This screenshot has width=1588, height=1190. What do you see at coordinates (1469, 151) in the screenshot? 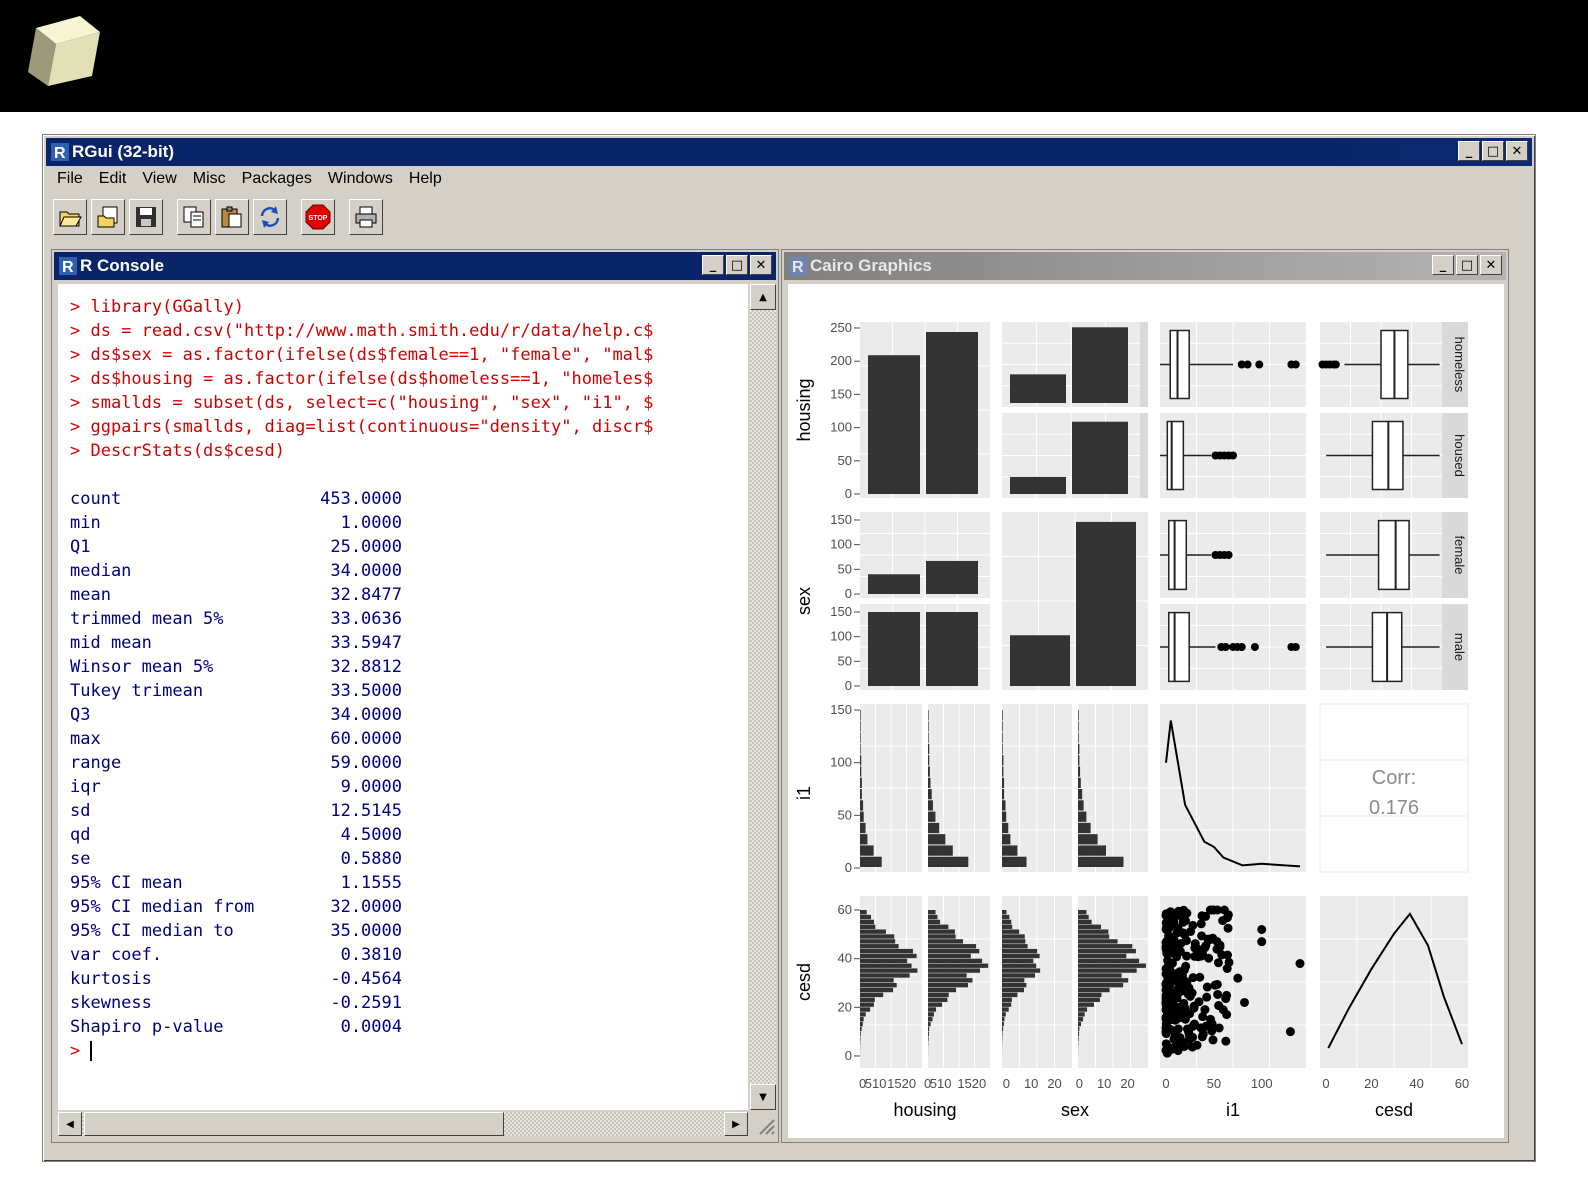
I see `minimize-button: _` at bounding box center [1469, 151].